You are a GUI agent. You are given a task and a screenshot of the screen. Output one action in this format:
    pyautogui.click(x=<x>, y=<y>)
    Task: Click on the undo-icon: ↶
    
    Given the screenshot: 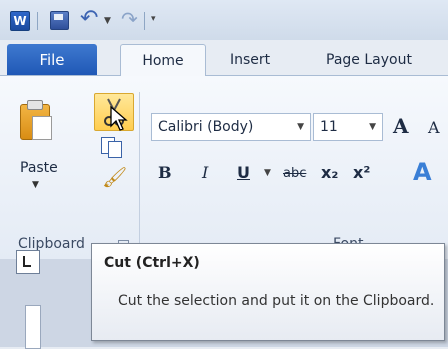 What is the action you would take?
    pyautogui.click(x=89, y=18)
    